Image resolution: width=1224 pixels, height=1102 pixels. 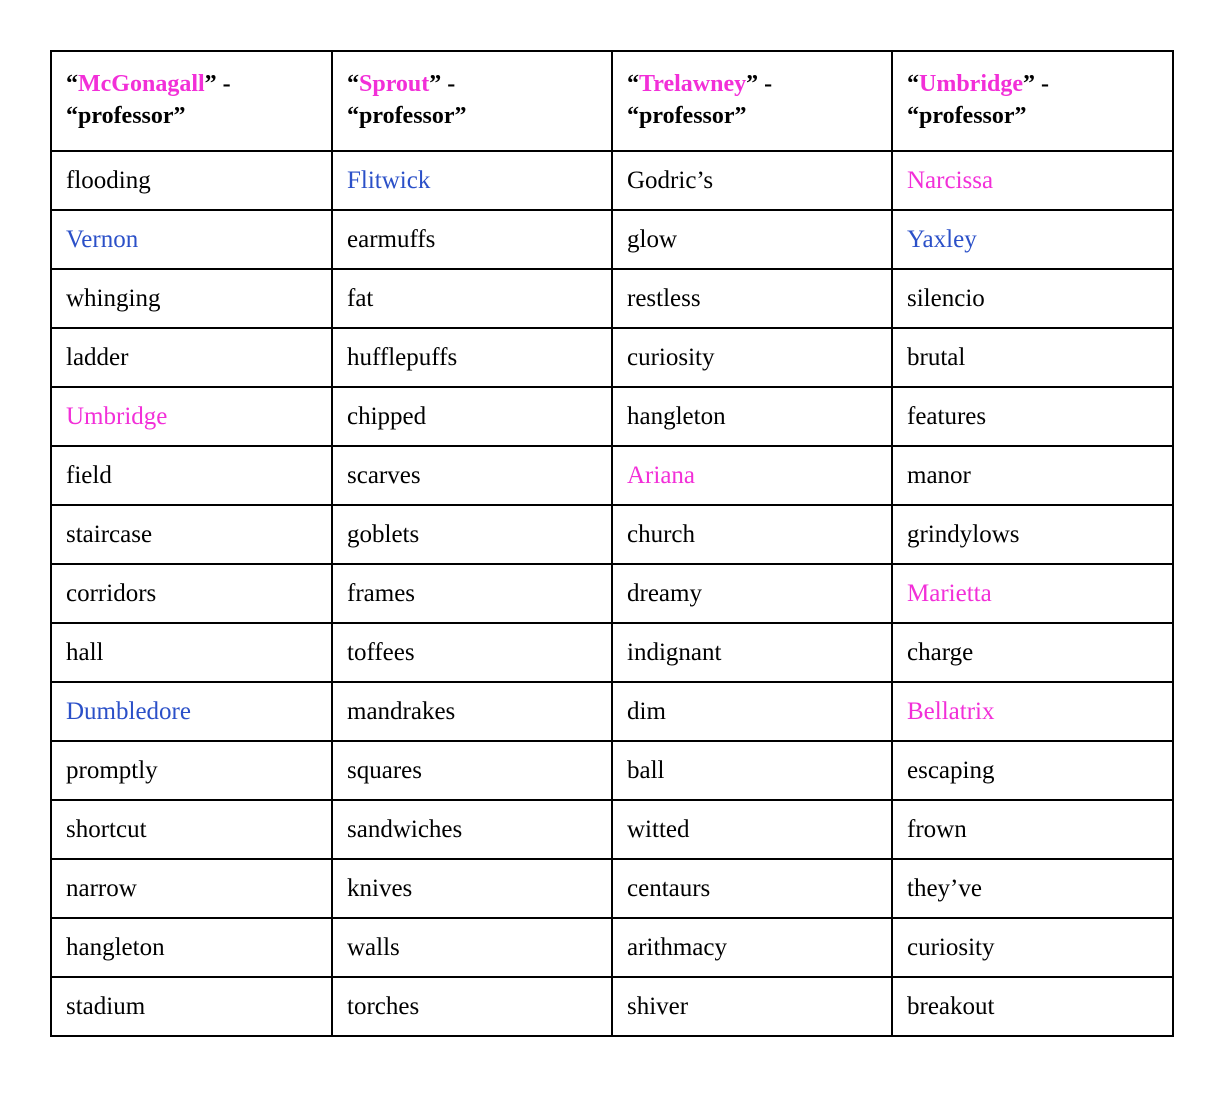 I want to click on cell-text: frown, so click(x=937, y=829).